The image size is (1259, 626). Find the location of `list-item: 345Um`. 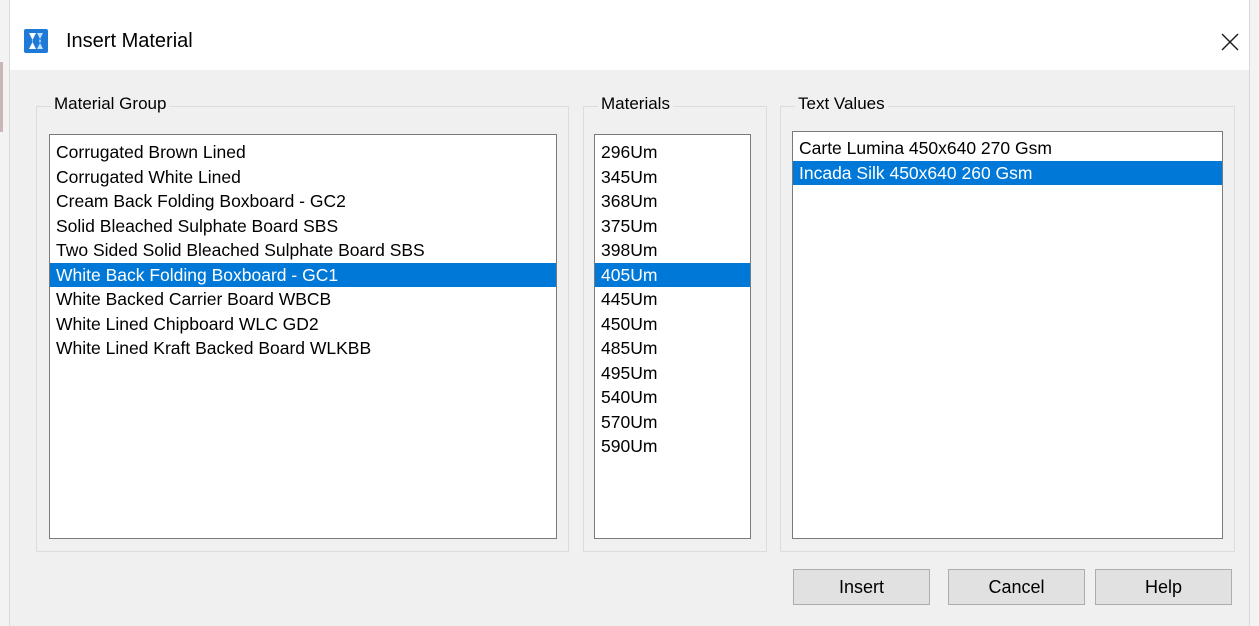

list-item: 345Um is located at coordinates (672, 177).